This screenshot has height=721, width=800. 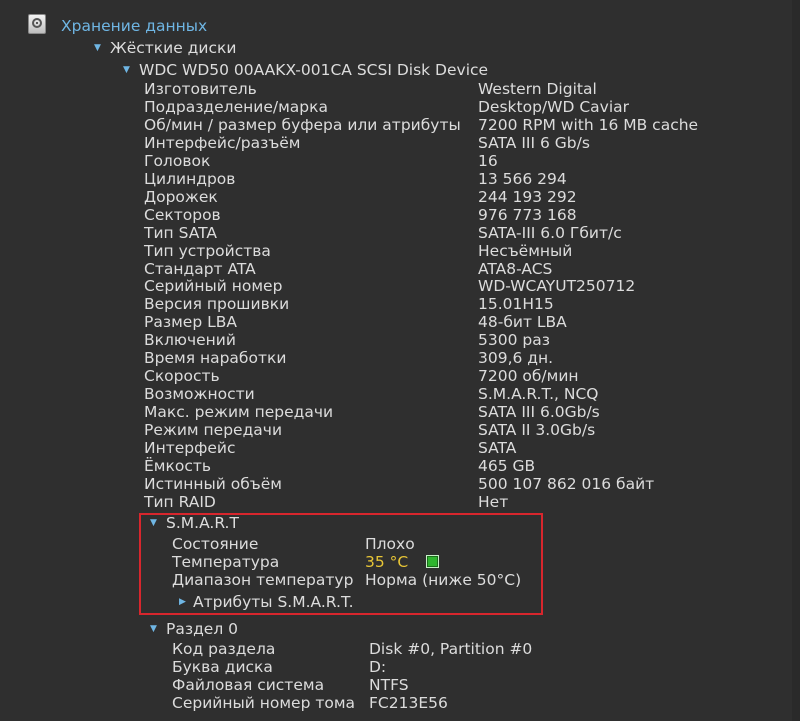 I want to click on property-value: D:, so click(x=378, y=667).